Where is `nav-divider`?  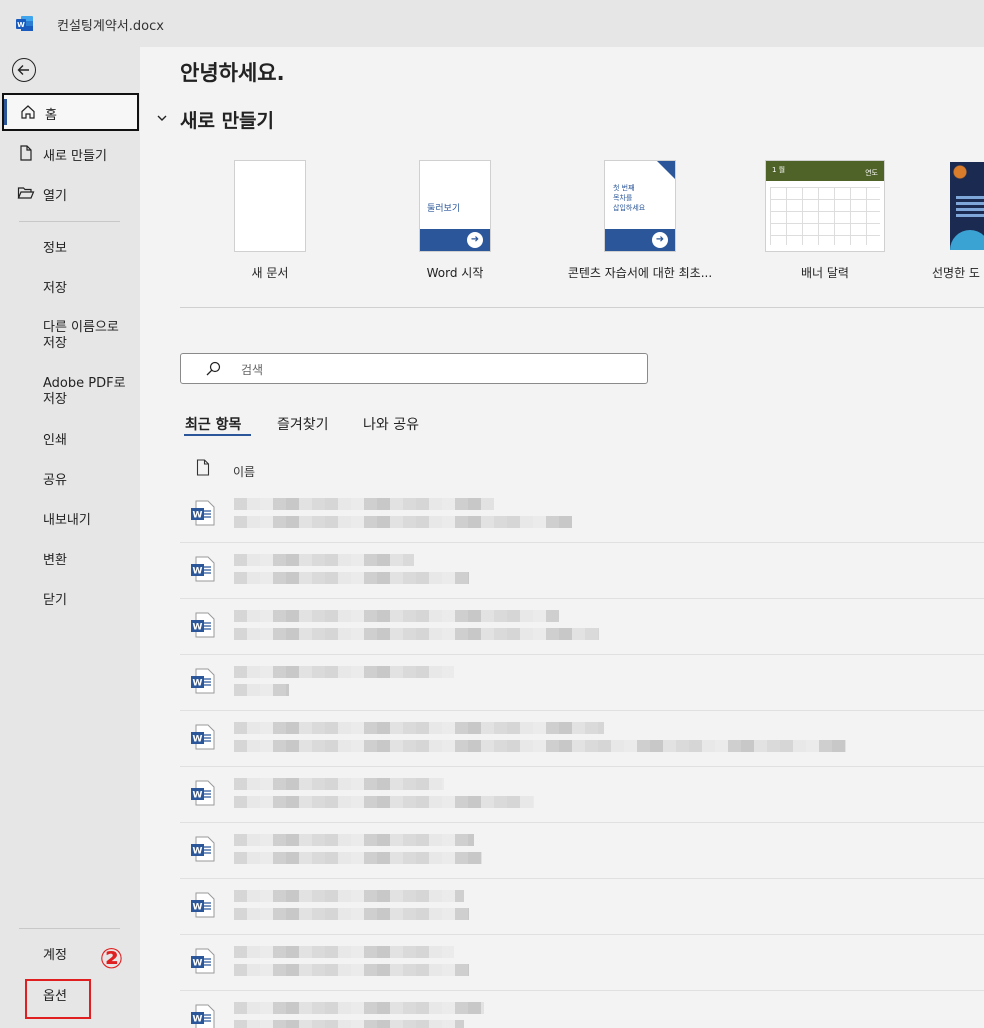
nav-divider is located at coordinates (69, 221).